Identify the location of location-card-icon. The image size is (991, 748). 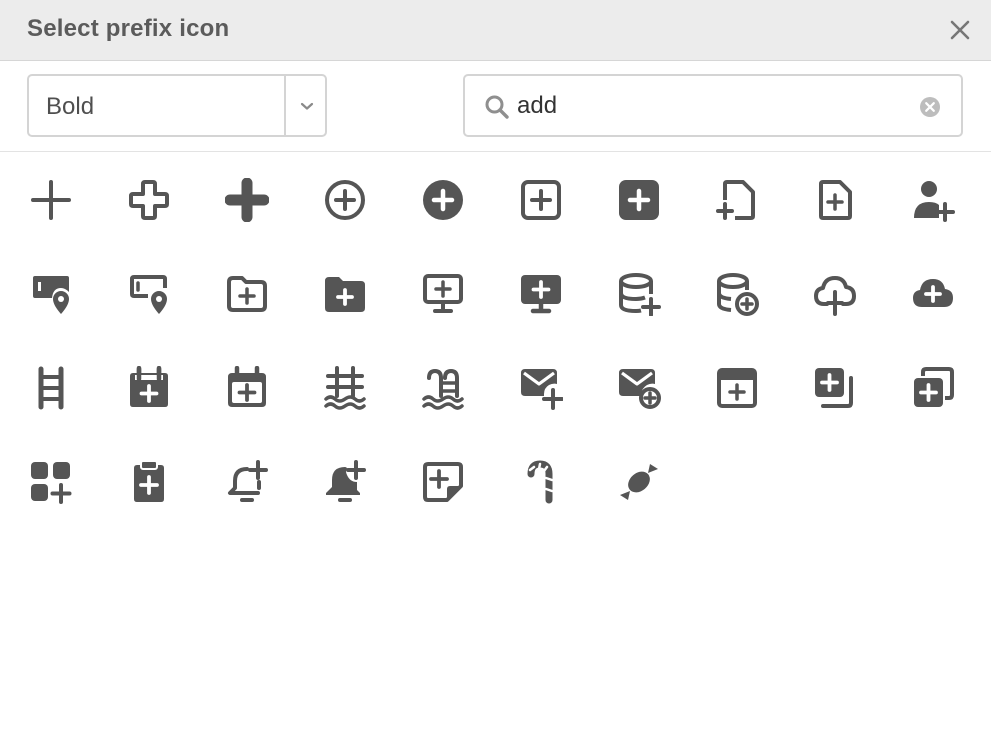
(148, 294).